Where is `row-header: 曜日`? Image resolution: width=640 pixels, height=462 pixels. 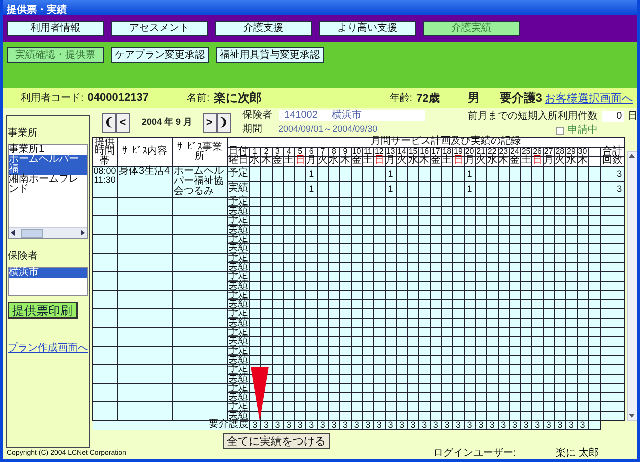
row-header: 曜日 is located at coordinates (239, 161).